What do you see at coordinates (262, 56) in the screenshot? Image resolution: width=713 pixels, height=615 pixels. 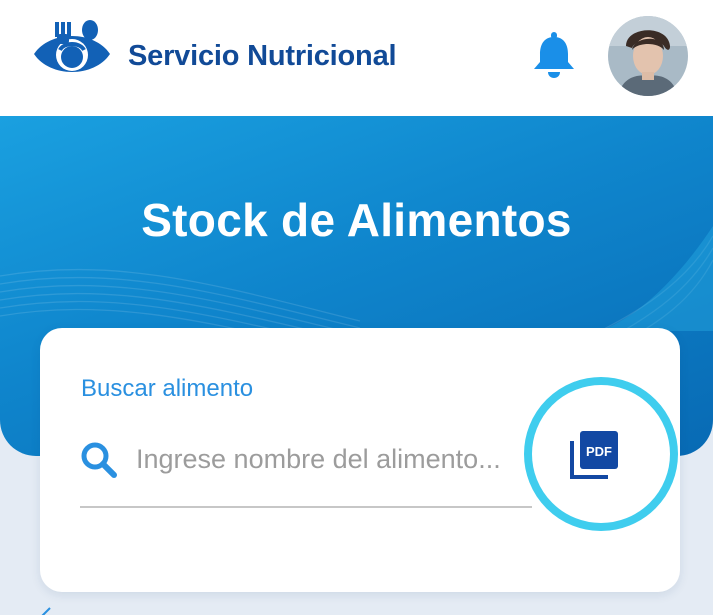 I see `app-title: Servicio Nutricional` at bounding box center [262, 56].